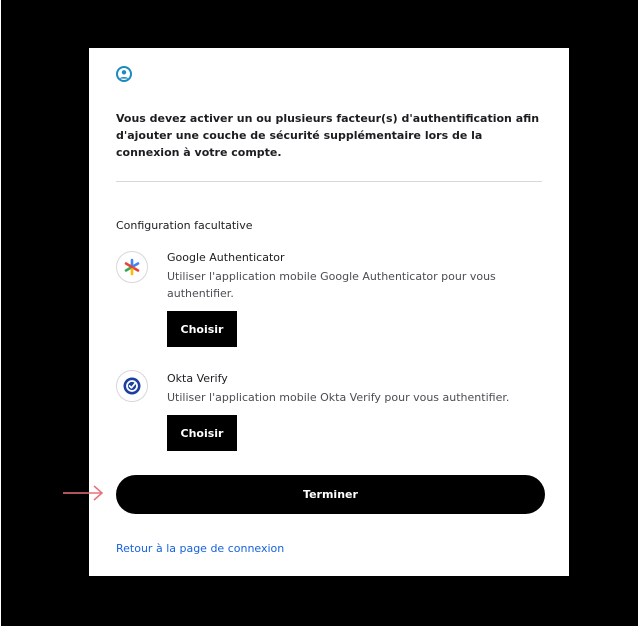  I want to click on user-icon, so click(124, 74).